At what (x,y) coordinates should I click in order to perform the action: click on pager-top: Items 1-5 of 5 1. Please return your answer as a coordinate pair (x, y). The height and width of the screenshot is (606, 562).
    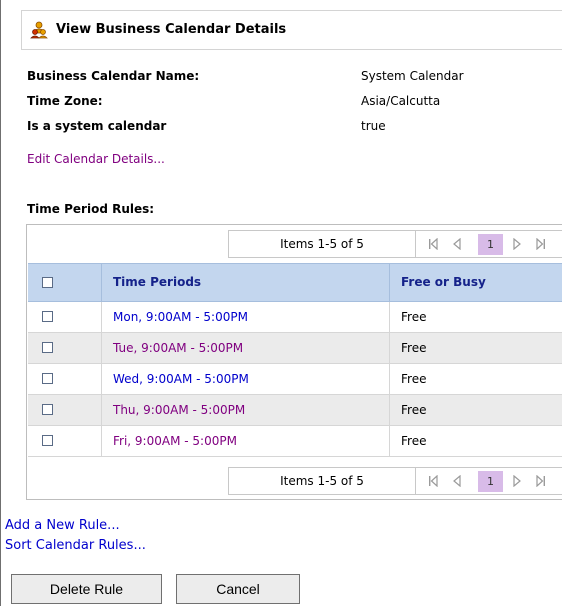
    Looking at the image, I should click on (395, 244).